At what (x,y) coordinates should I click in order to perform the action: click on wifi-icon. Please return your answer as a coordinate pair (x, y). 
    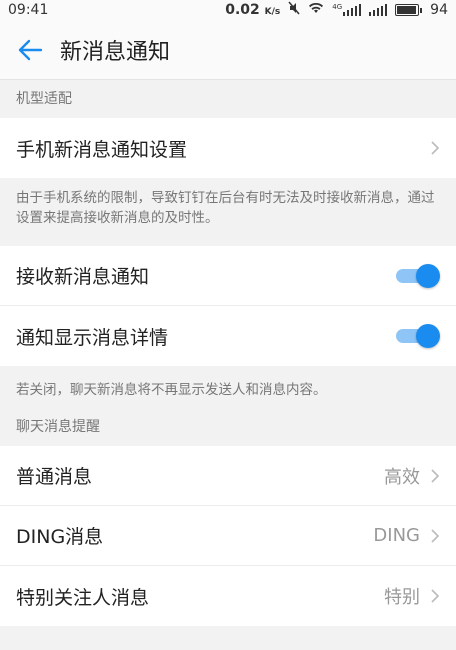
    Looking at the image, I should click on (316, 10).